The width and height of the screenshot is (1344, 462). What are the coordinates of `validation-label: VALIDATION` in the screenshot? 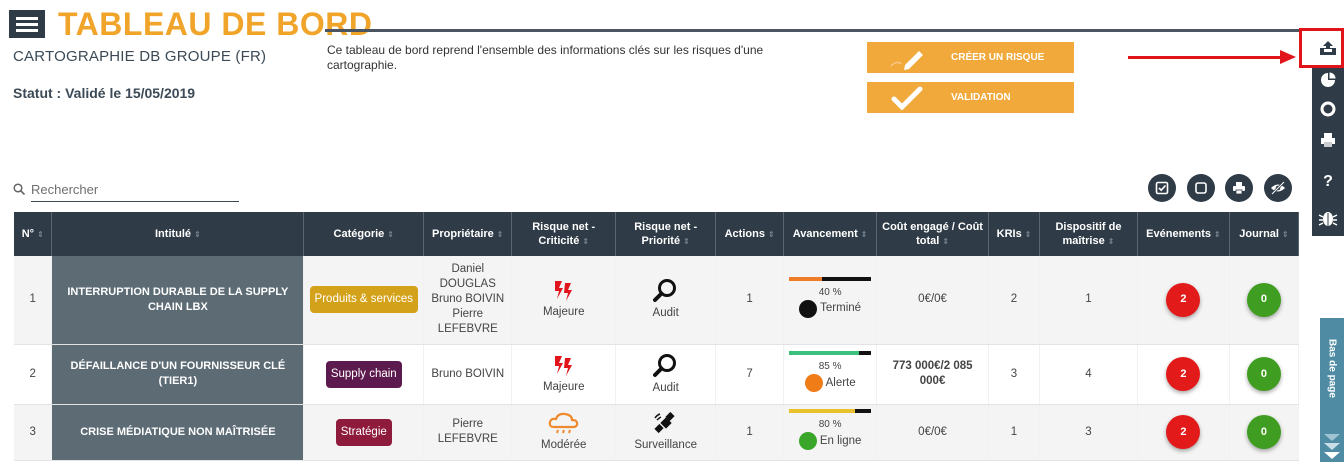 It's located at (981, 97).